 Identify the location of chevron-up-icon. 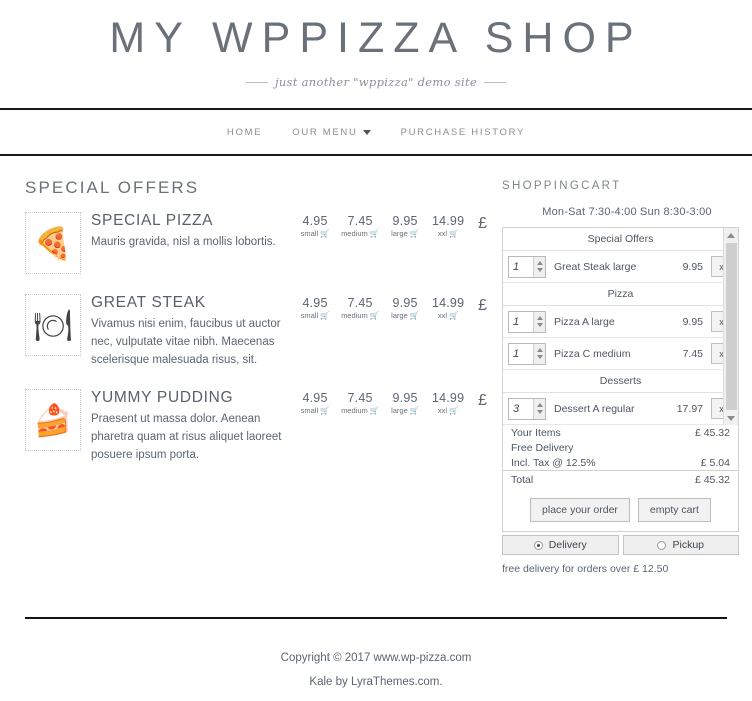
(731, 235).